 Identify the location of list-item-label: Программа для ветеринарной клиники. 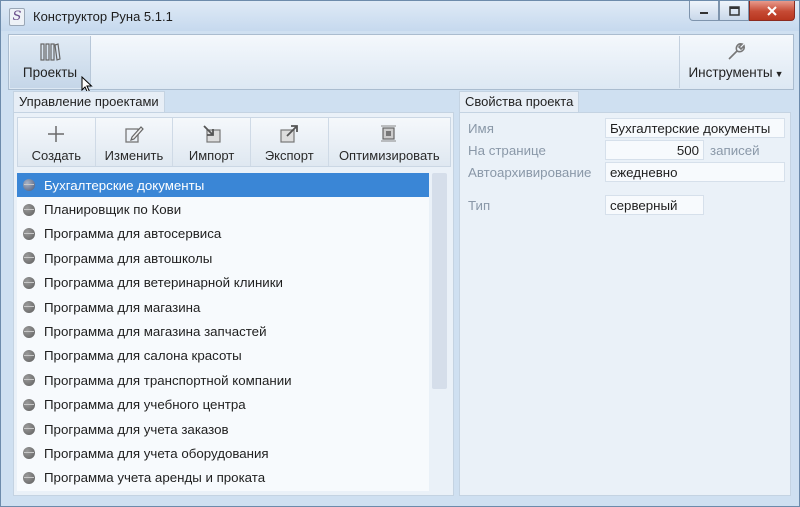
(163, 283).